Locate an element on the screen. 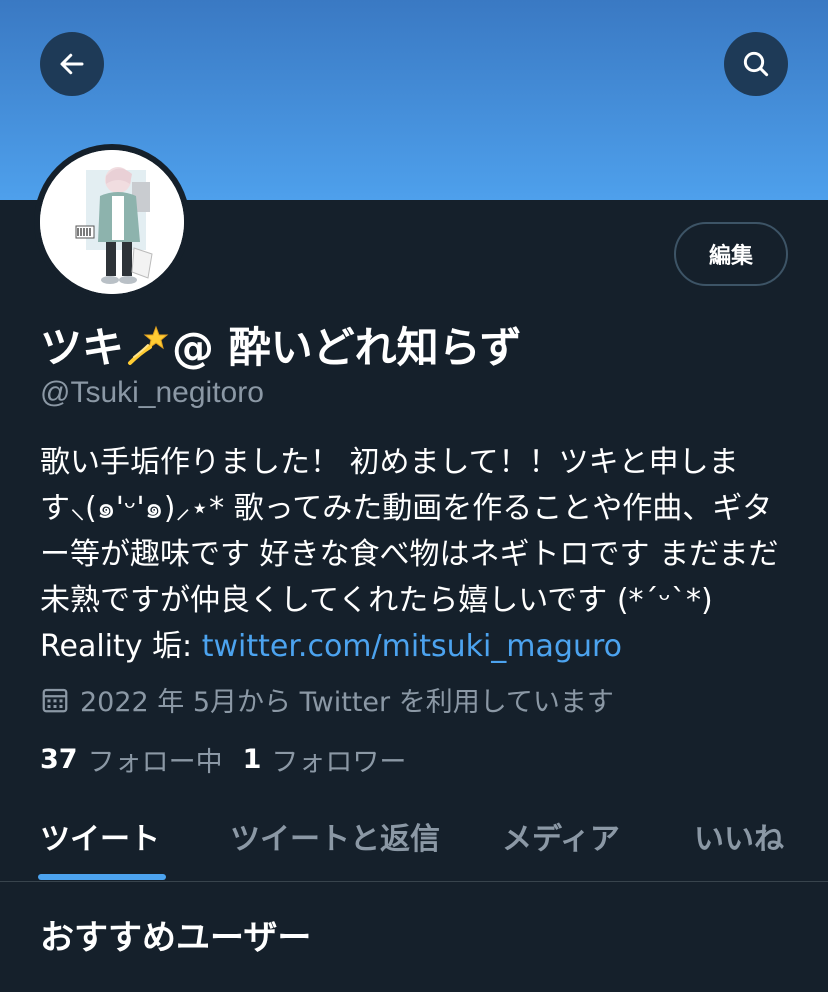 The height and width of the screenshot is (992, 828). display-name-prefix: ツキ is located at coordinates (82, 347).